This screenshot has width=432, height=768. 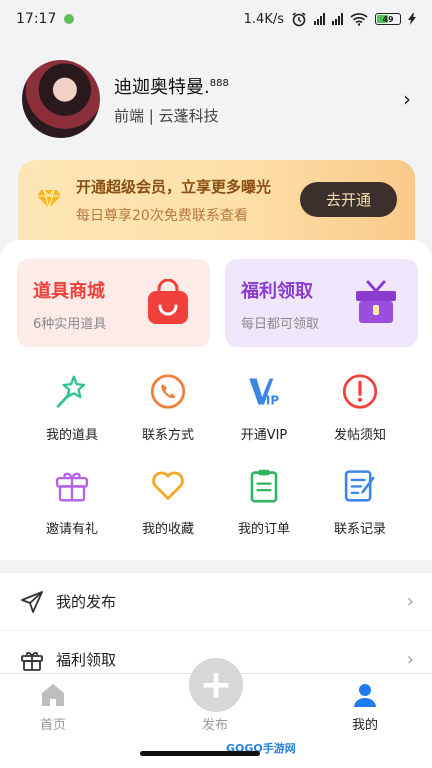 I want to click on heart-icon, so click(x=168, y=485).